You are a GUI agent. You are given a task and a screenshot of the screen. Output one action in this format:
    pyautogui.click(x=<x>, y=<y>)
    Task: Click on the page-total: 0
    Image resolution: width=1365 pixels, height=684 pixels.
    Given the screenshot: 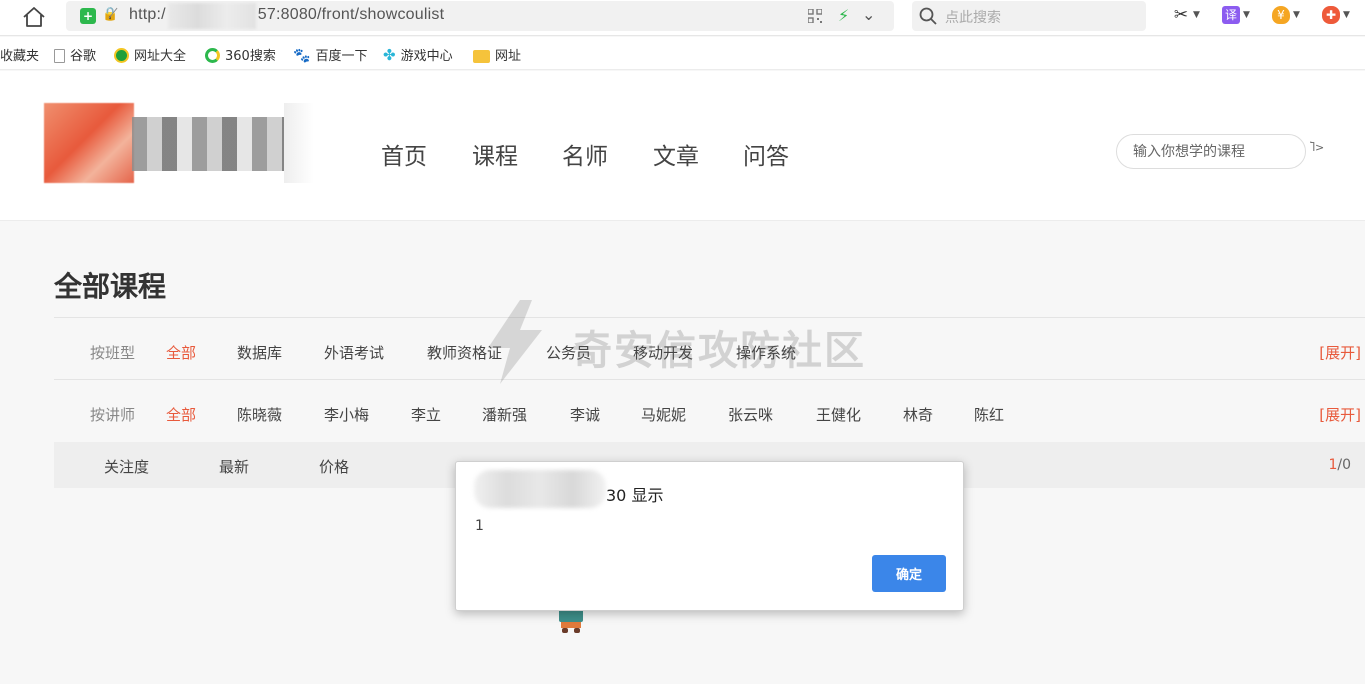 What is the action you would take?
    pyautogui.click(x=1346, y=465)
    